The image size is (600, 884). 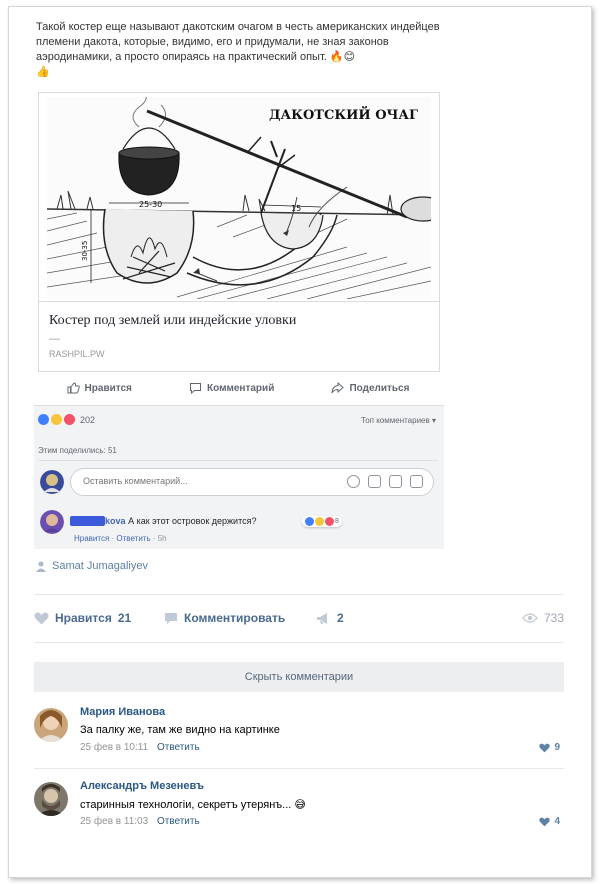 I want to click on comment-icon, so click(x=171, y=618).